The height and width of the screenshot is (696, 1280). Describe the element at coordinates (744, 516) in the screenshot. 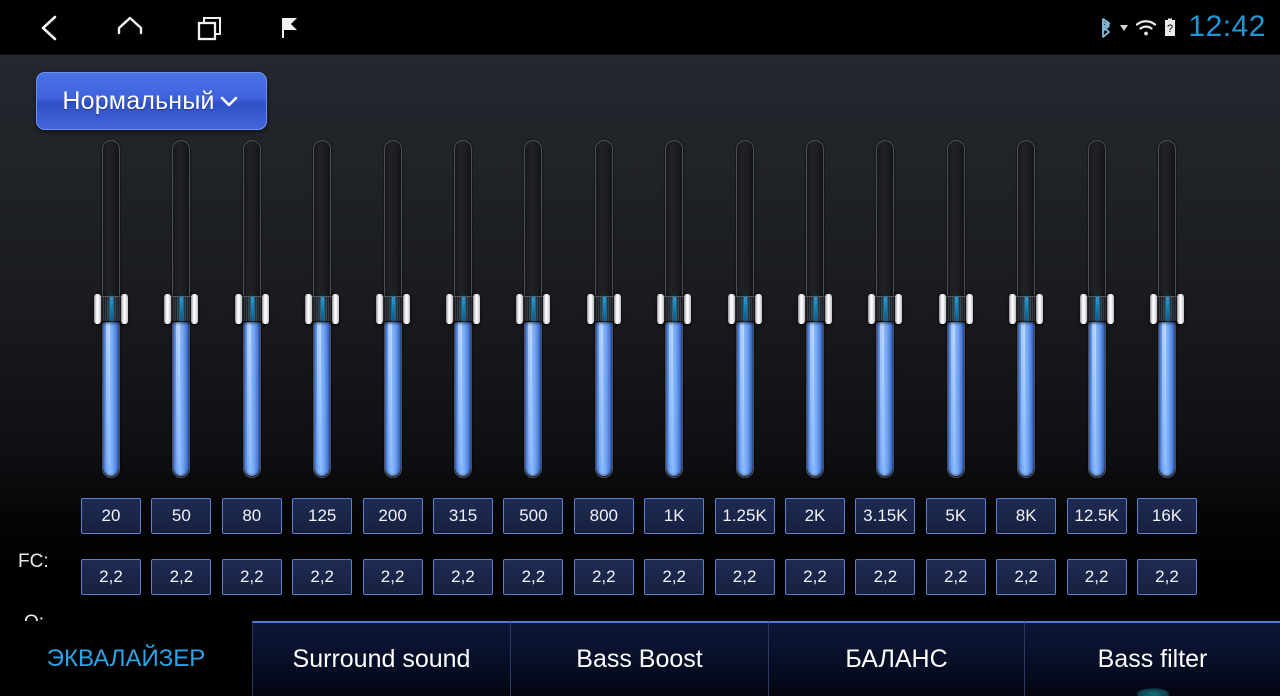

I see `fc-value-button: 1.25K` at that location.